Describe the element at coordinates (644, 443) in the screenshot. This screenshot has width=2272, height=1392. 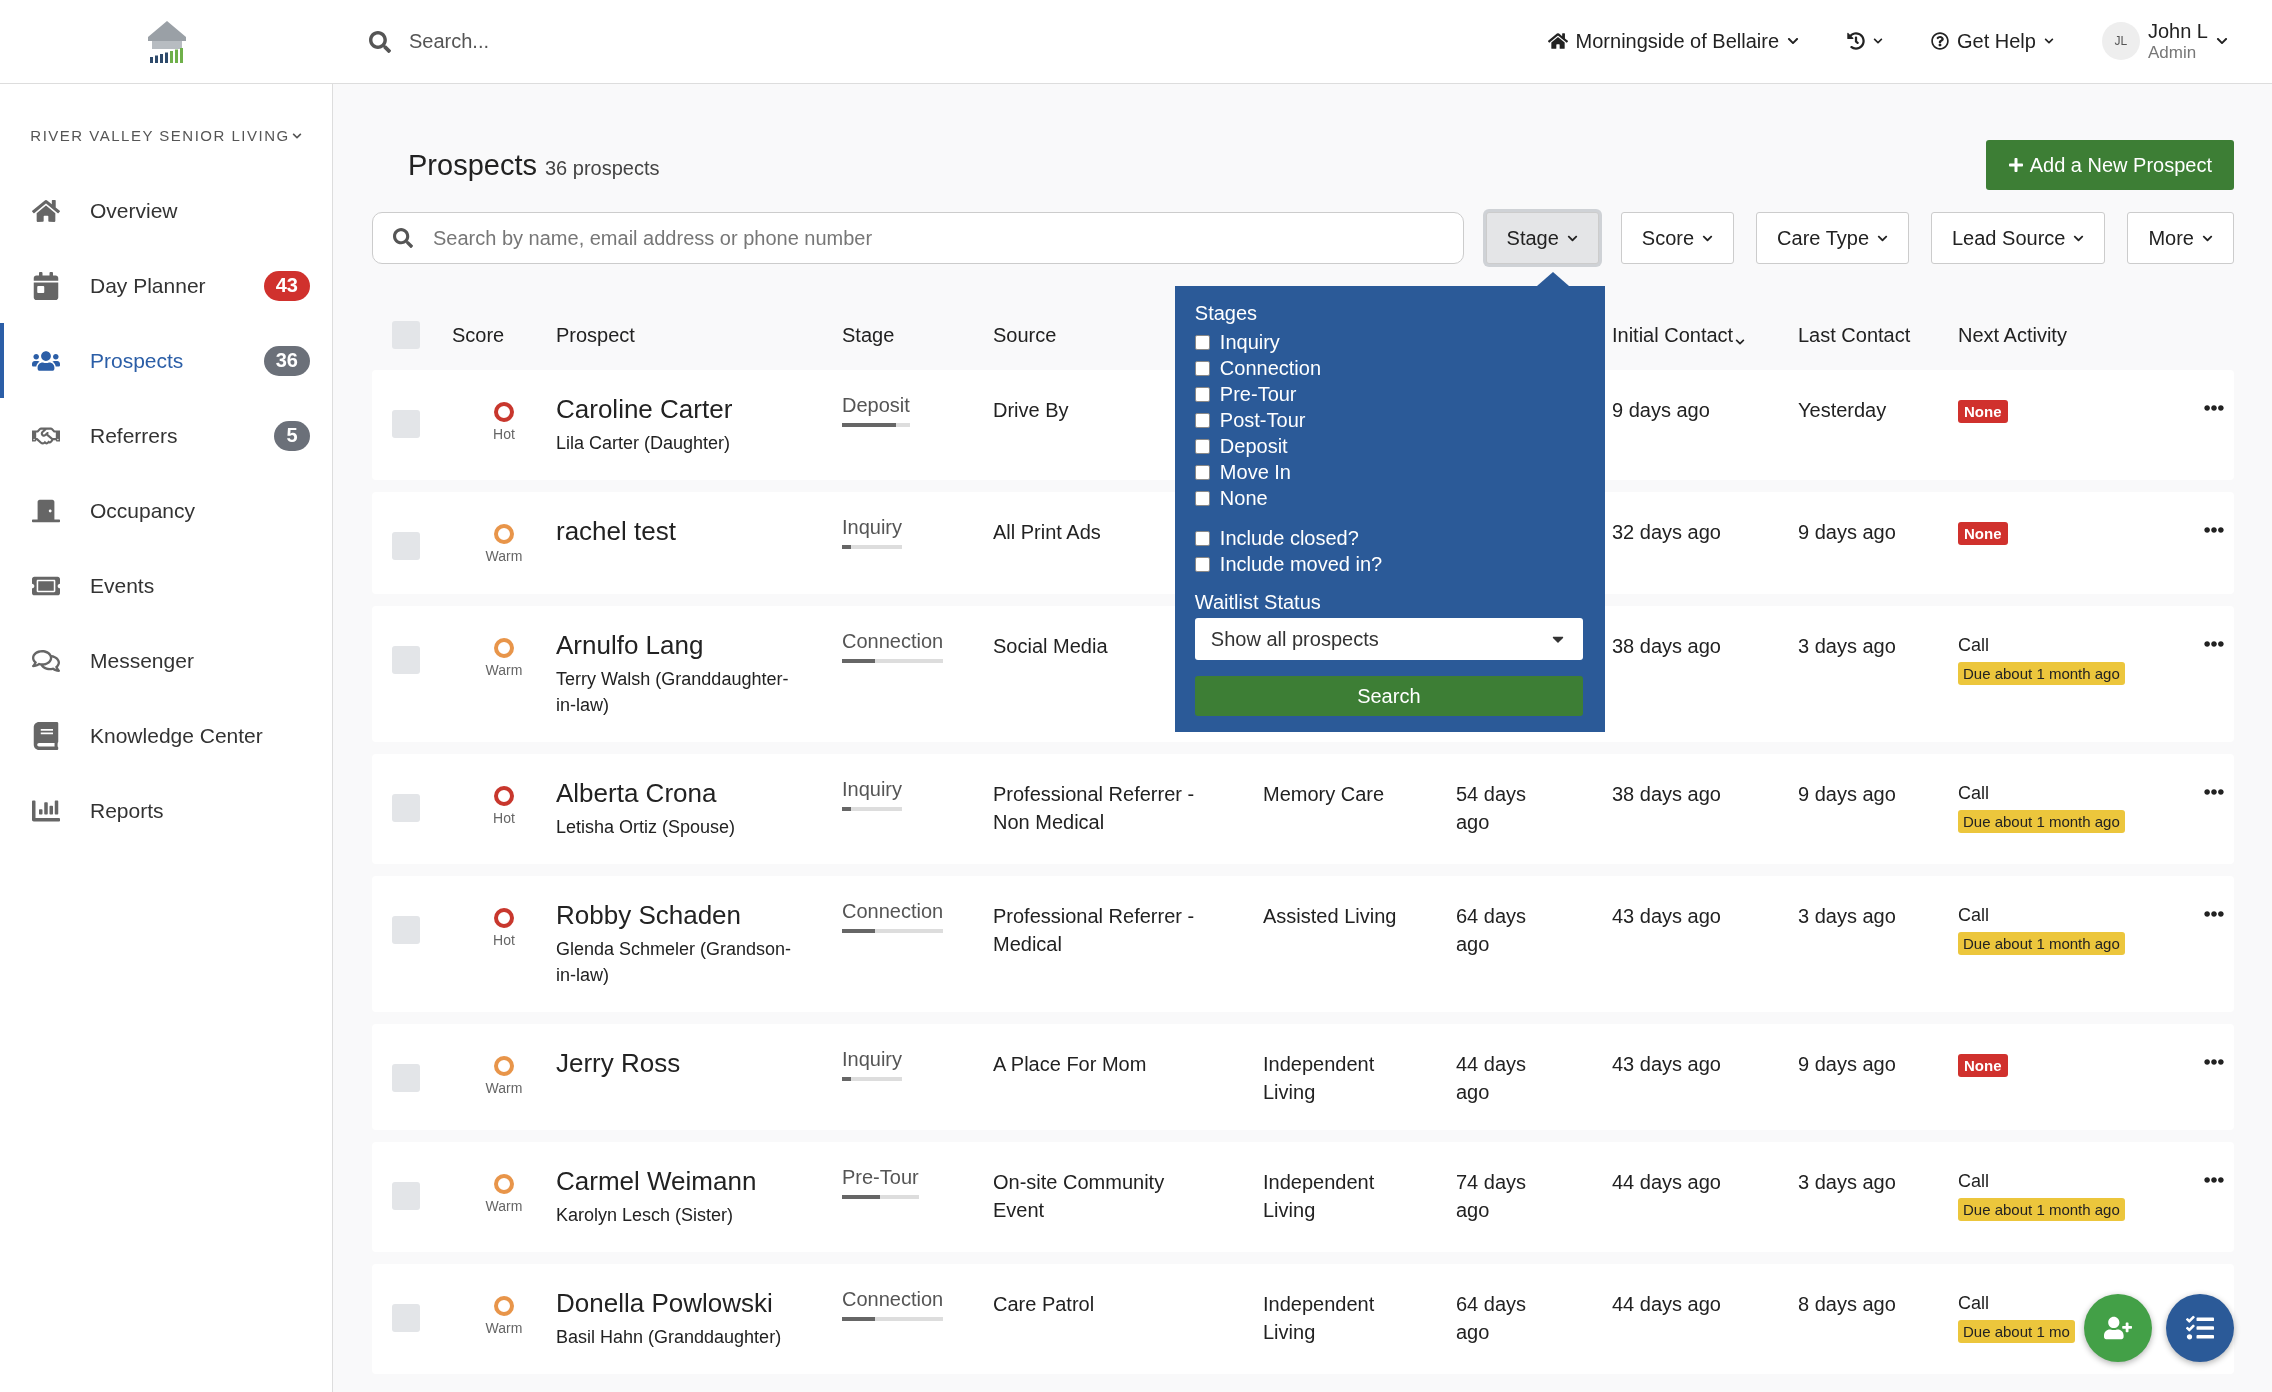
I see `contact-name: Lila Carter (Daughter)` at that location.